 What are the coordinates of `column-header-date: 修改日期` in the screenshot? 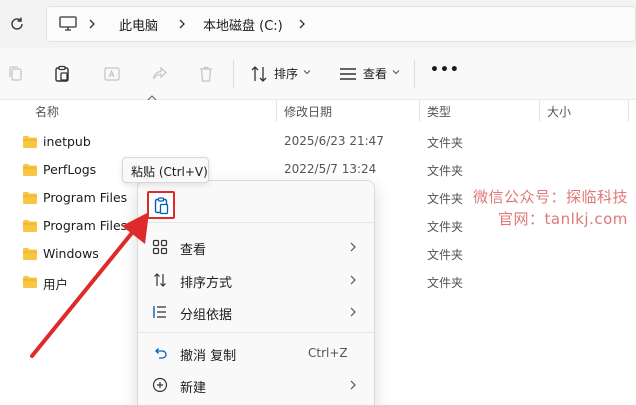 It's located at (308, 111).